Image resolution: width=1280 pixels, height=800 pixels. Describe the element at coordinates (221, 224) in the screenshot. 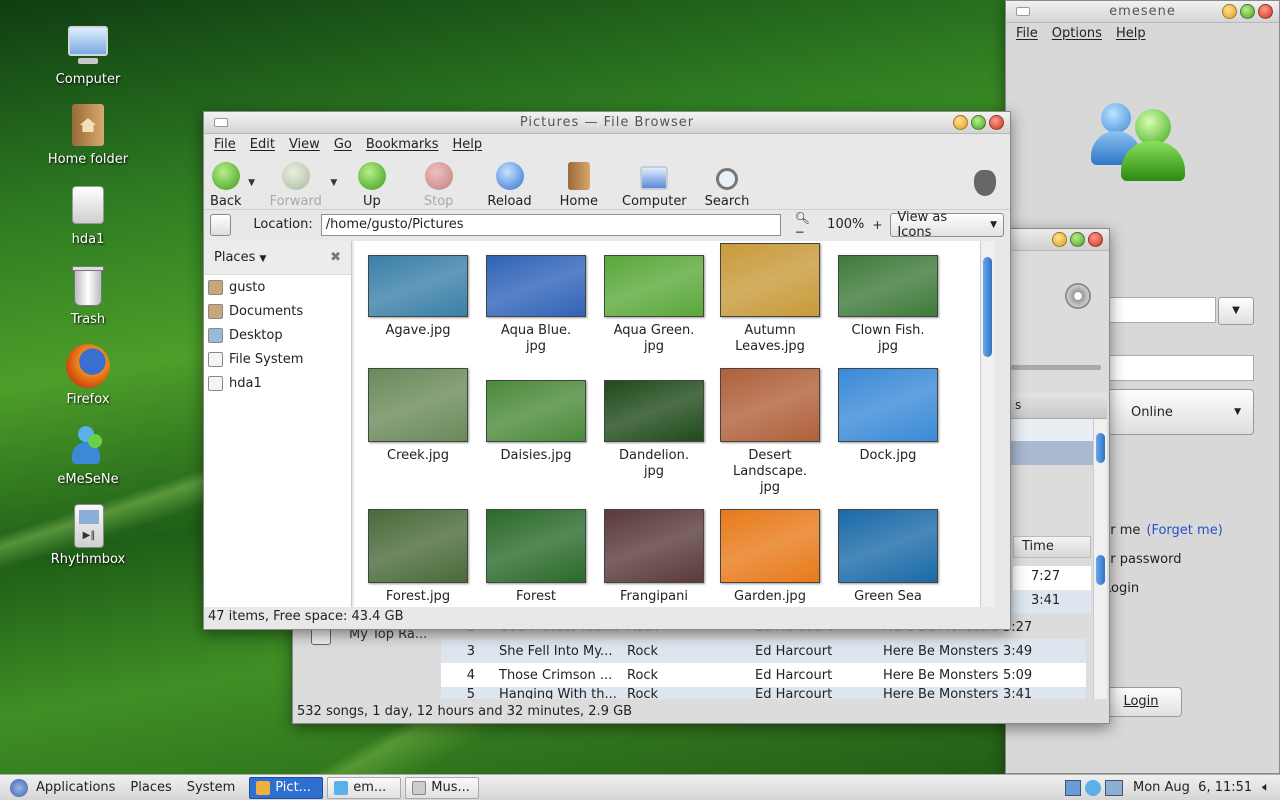

I see `toggle-location-icon` at that location.